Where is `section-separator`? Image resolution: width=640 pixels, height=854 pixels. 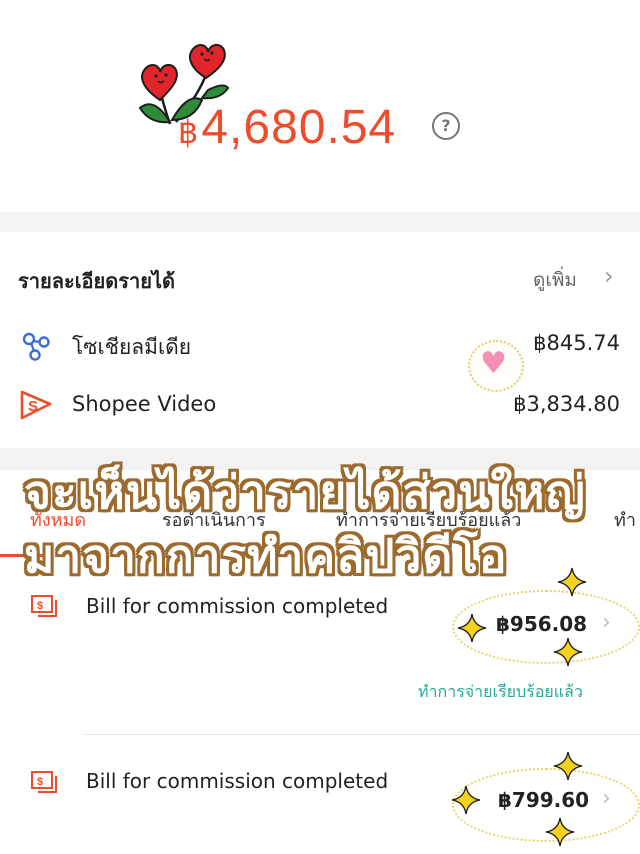
section-separator is located at coordinates (320, 222).